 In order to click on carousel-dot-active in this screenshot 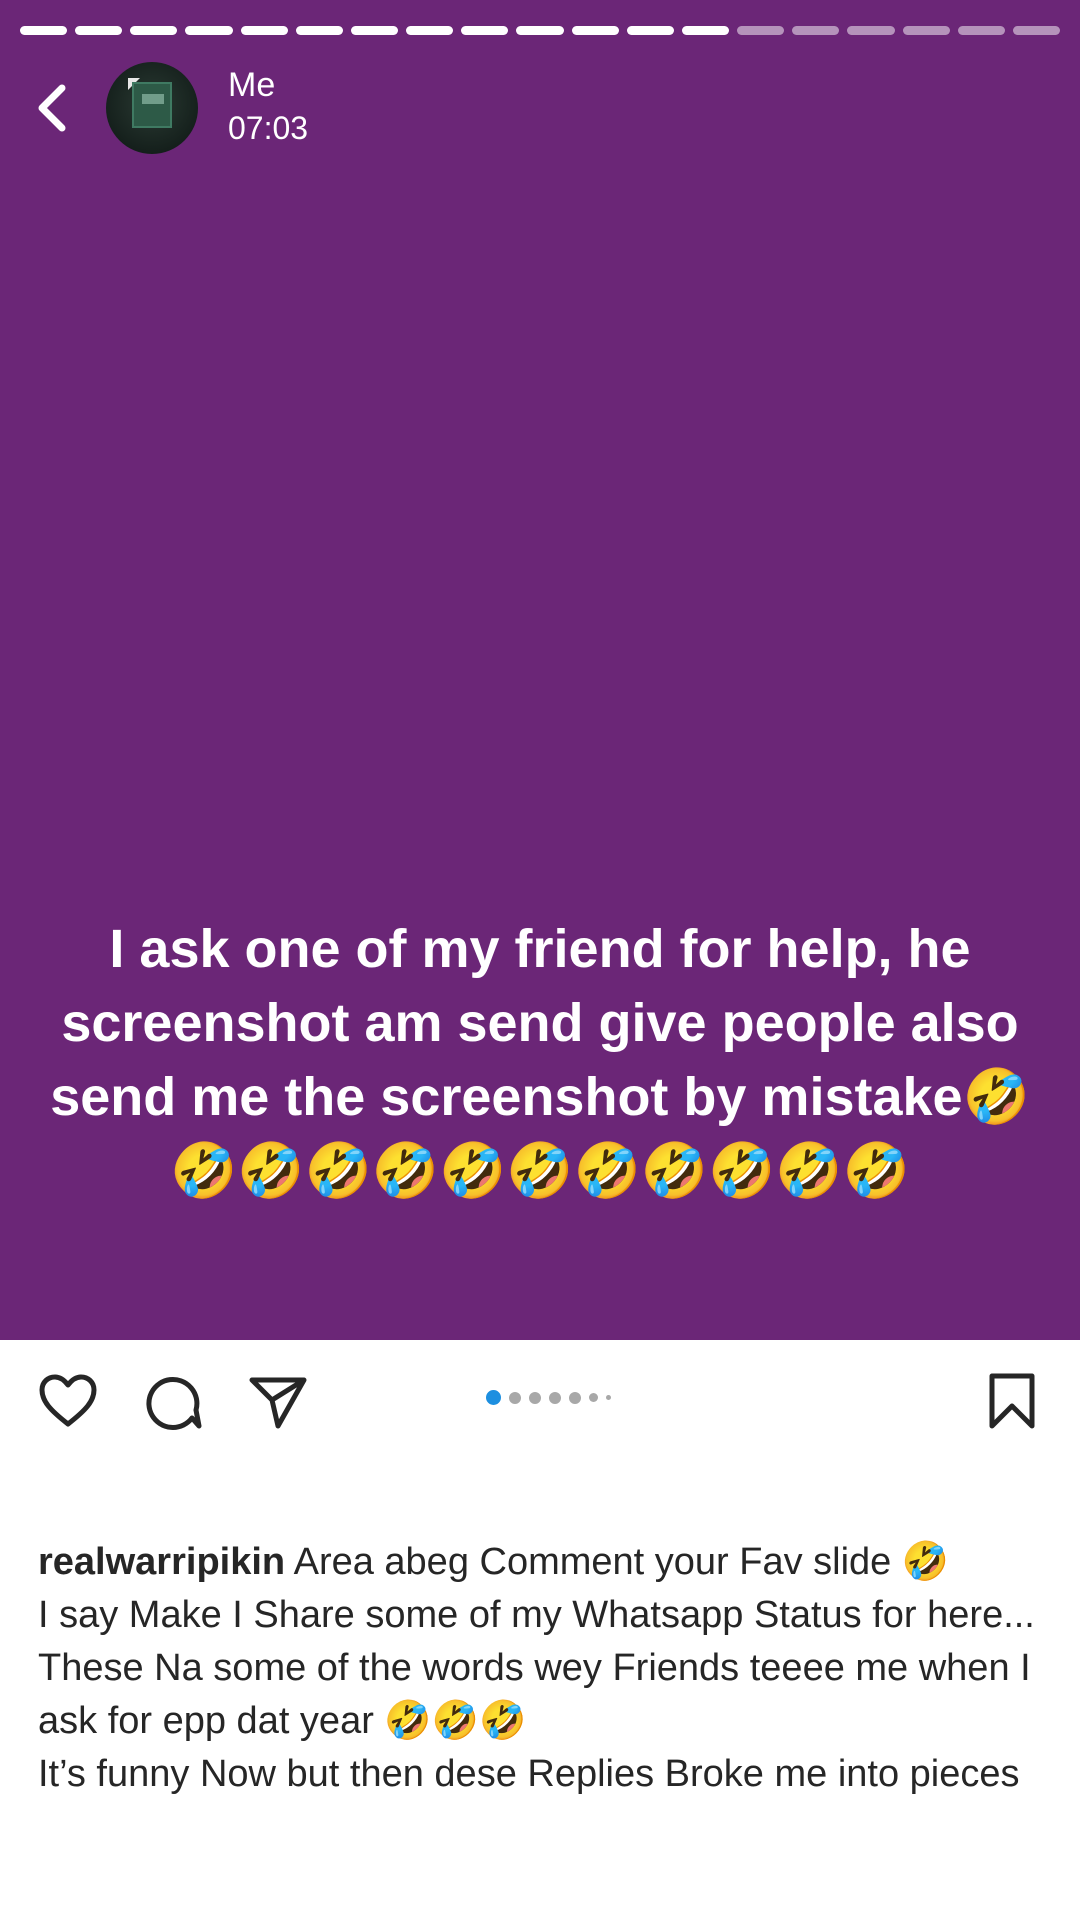, I will do `click(493, 1397)`.